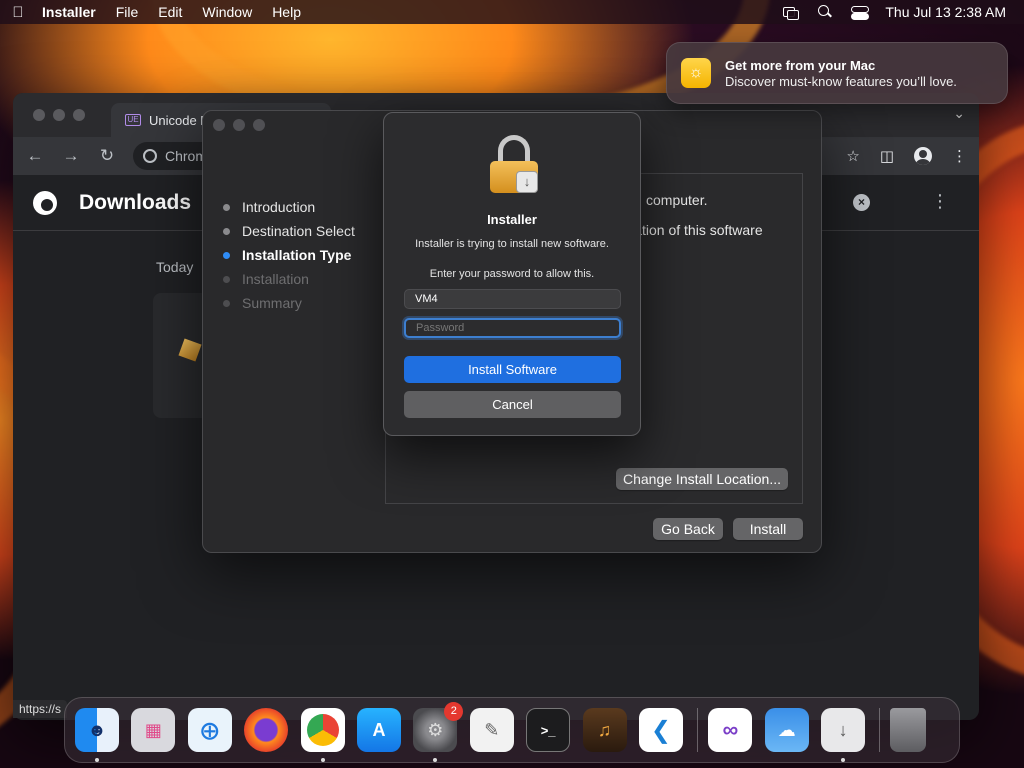 This screenshot has width=1024, height=768. I want to click on page-title: Downloads, so click(135, 202).